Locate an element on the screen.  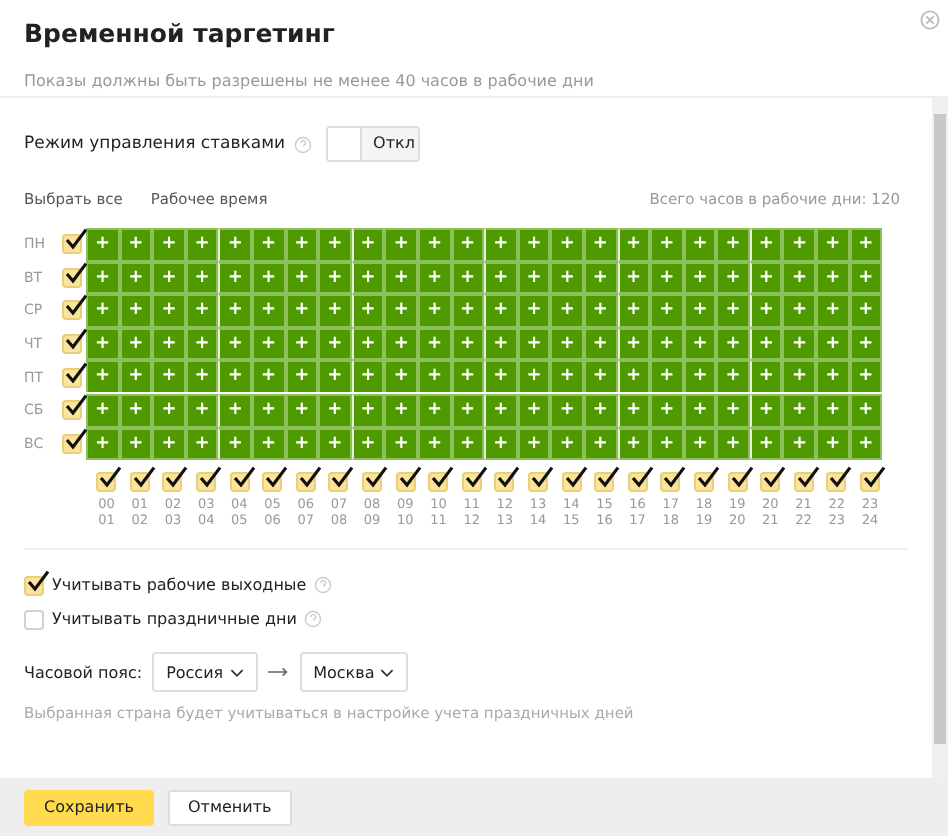
city-select: Москва is located at coordinates (354, 672).